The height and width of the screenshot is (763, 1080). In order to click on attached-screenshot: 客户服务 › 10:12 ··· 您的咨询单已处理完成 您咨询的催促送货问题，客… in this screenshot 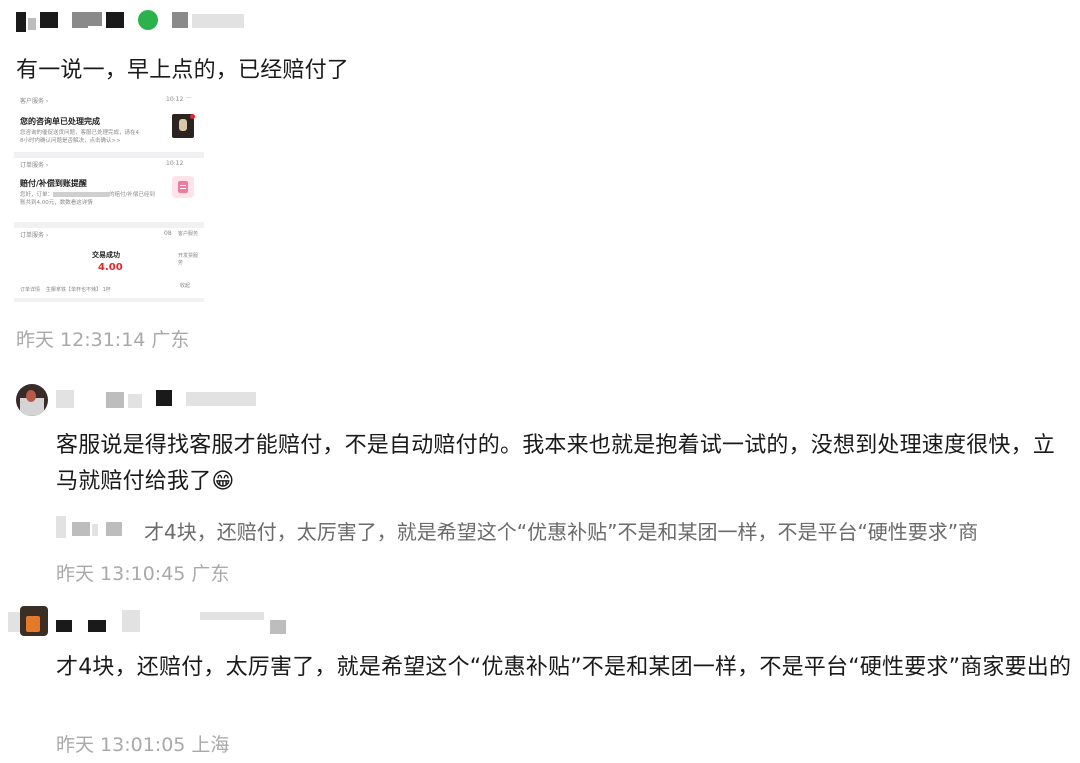, I will do `click(109, 197)`.